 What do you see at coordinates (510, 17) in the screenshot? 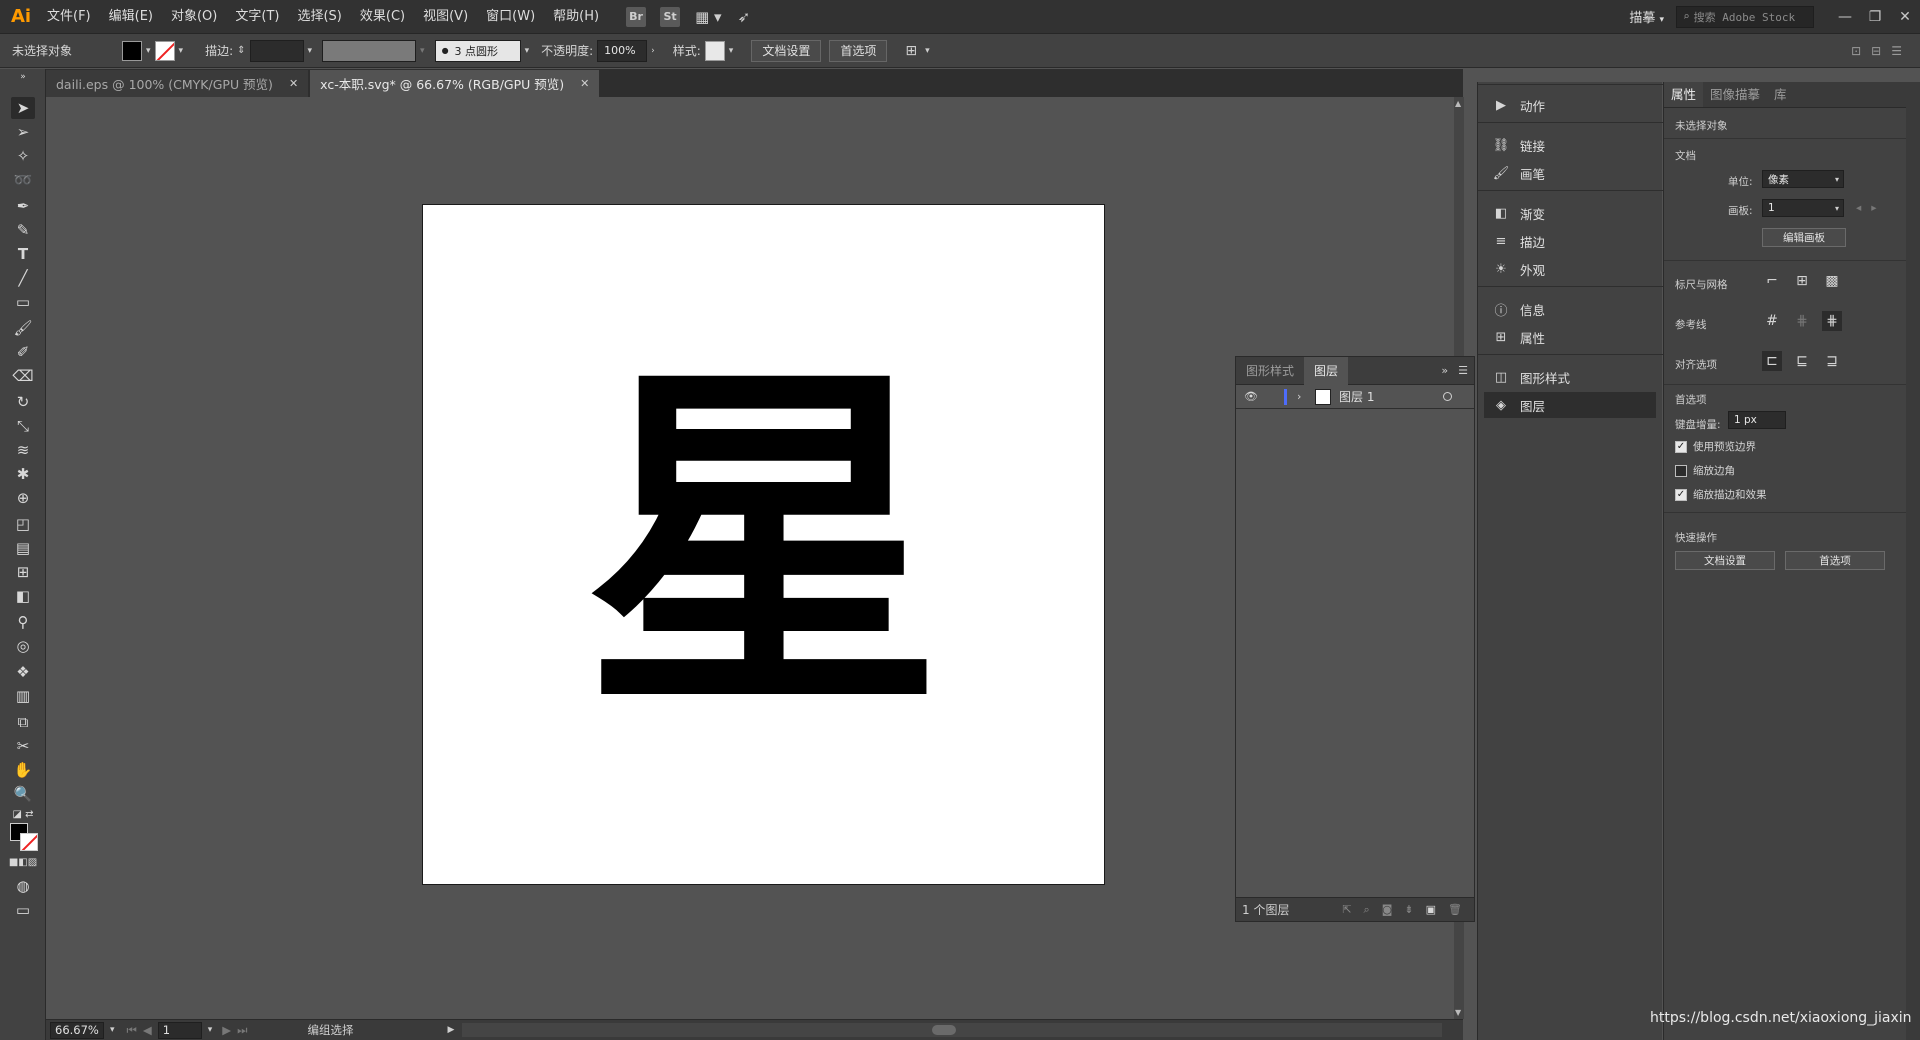
I see `menu-window: 窗口(W)` at bounding box center [510, 17].